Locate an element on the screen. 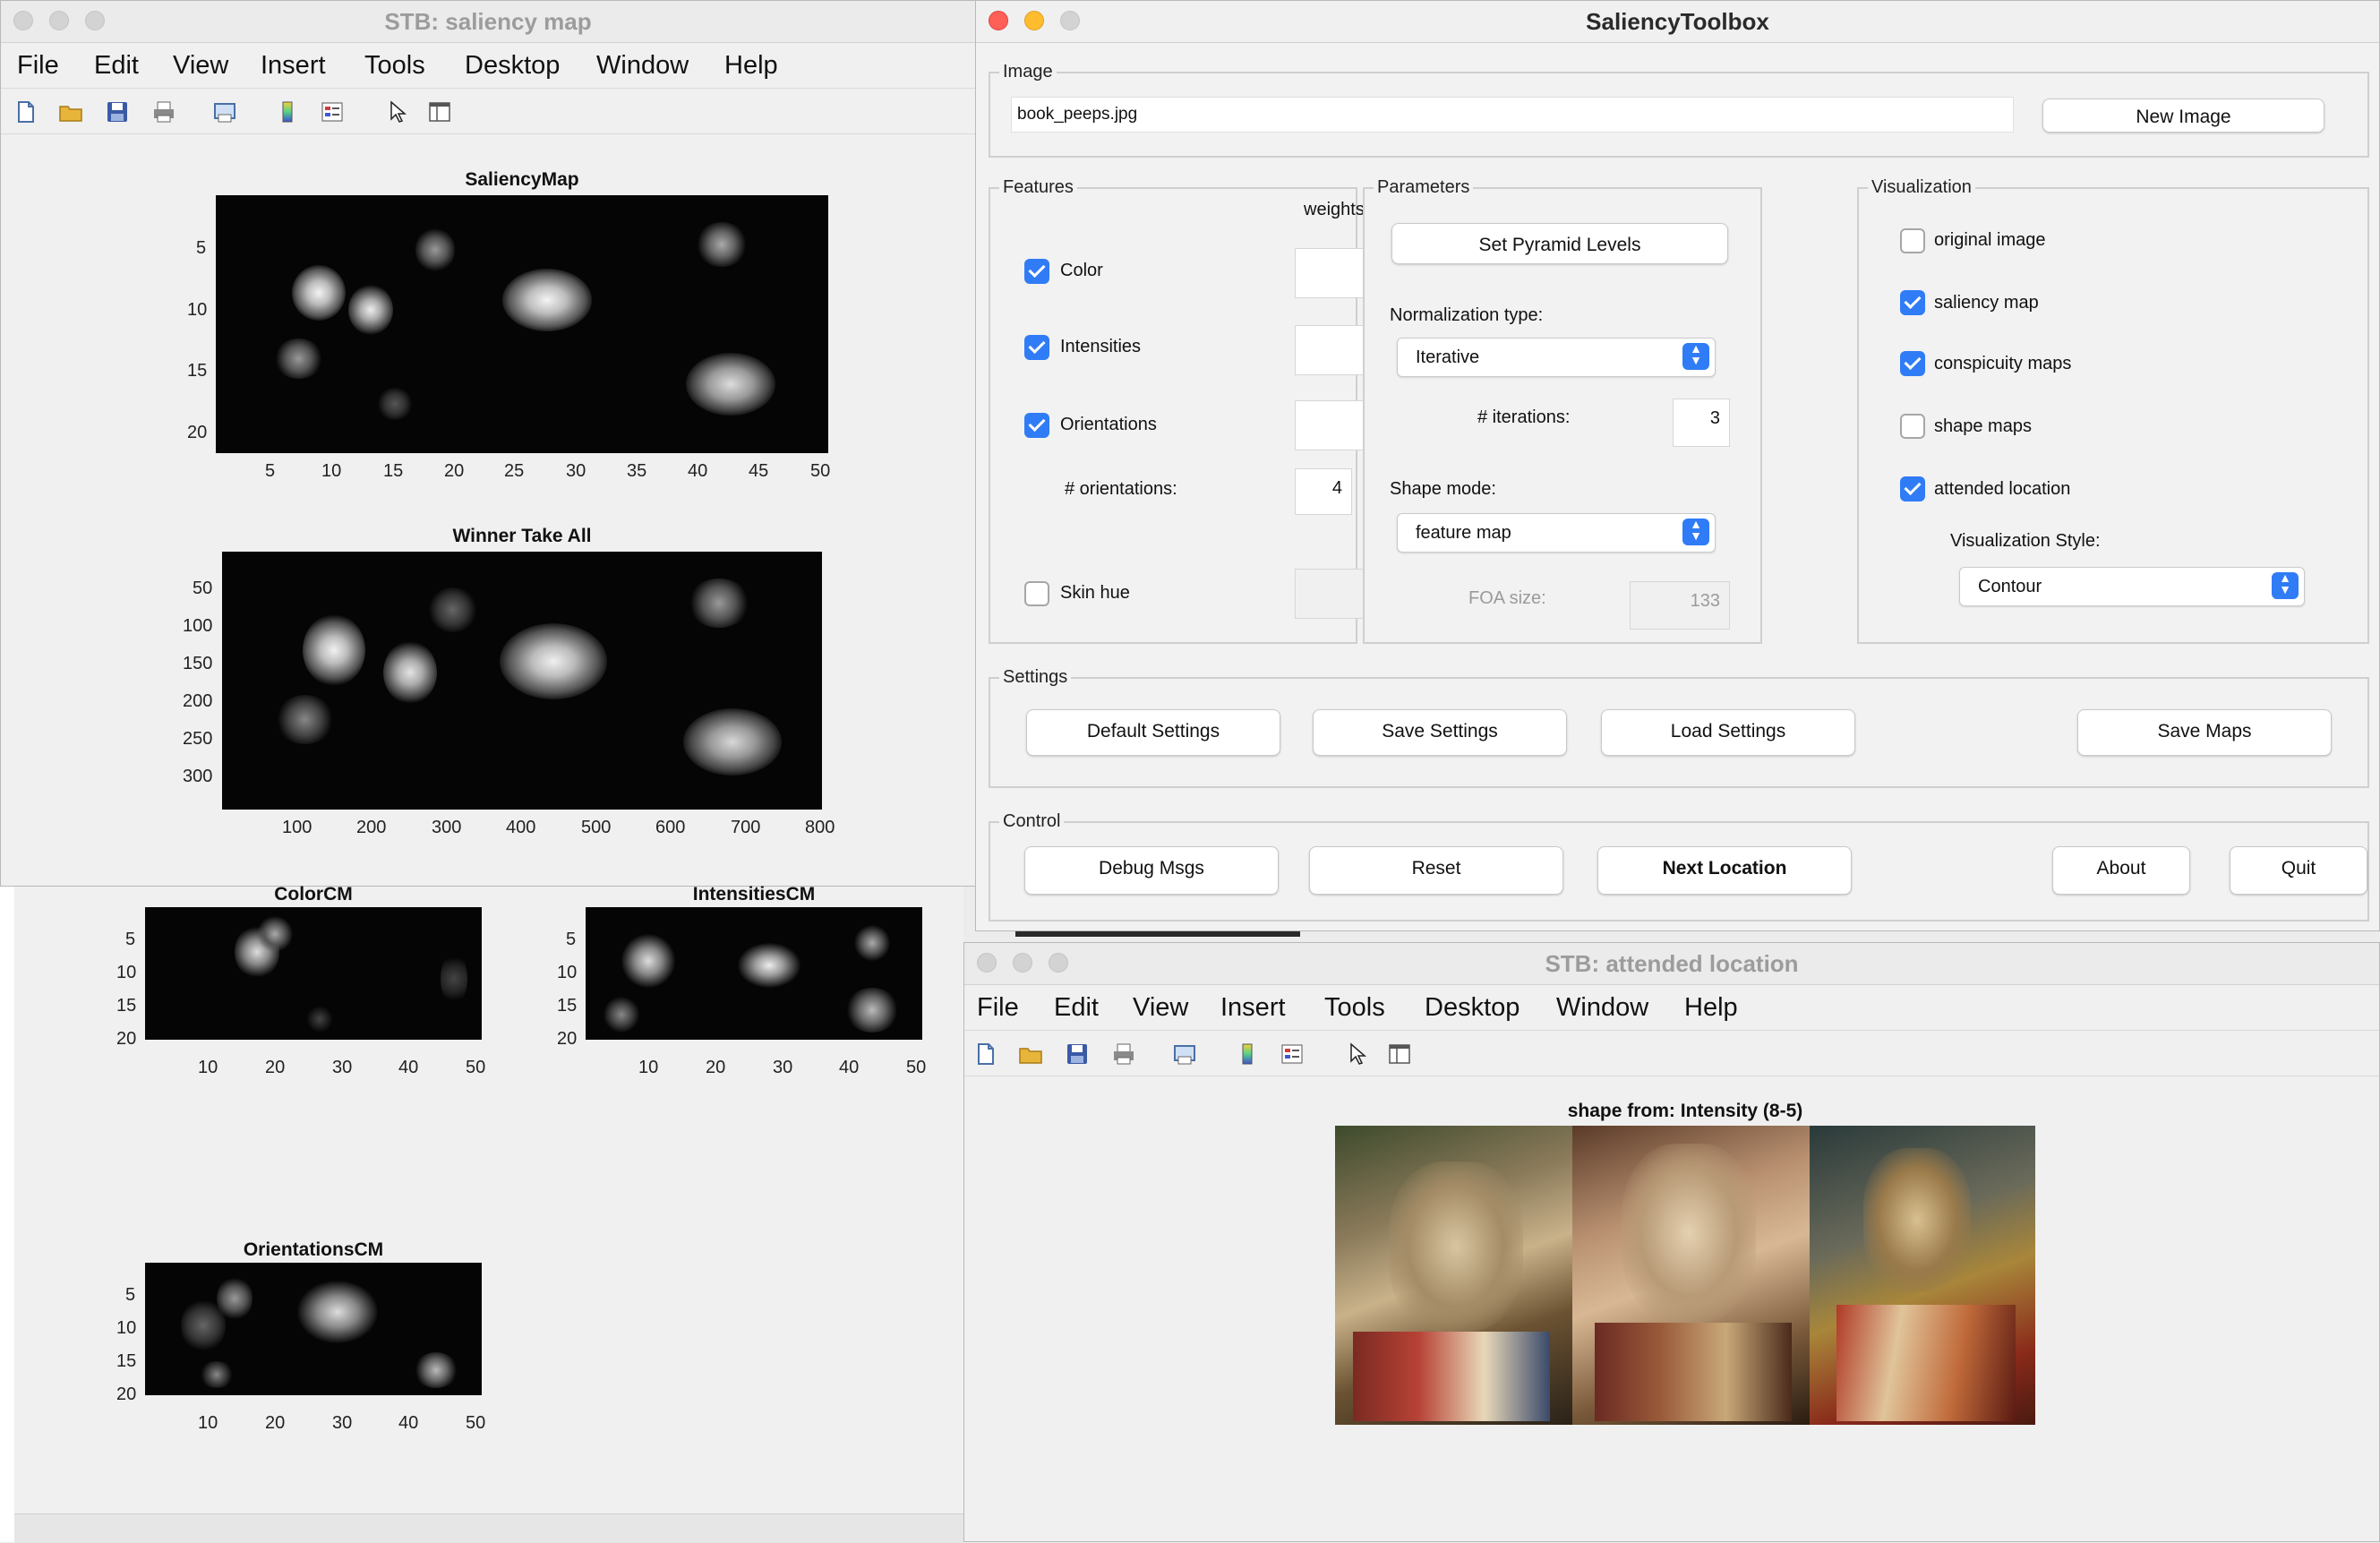 Image resolution: width=2380 pixels, height=1543 pixels. saliency-map-label: saliency map is located at coordinates (1986, 303).